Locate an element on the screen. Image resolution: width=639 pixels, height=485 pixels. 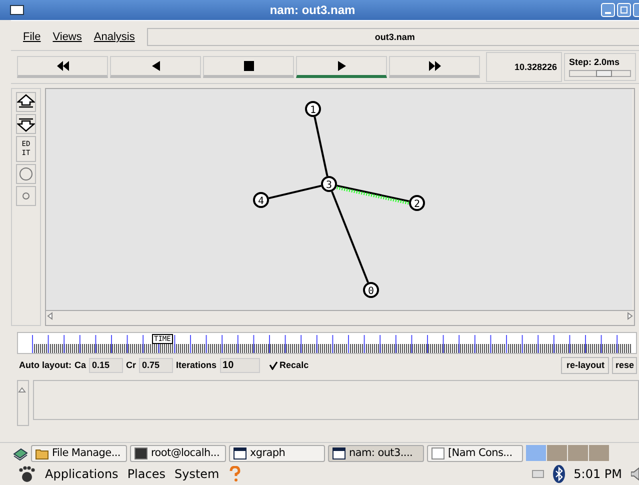
window-menu-icon is located at coordinates (17, 10).